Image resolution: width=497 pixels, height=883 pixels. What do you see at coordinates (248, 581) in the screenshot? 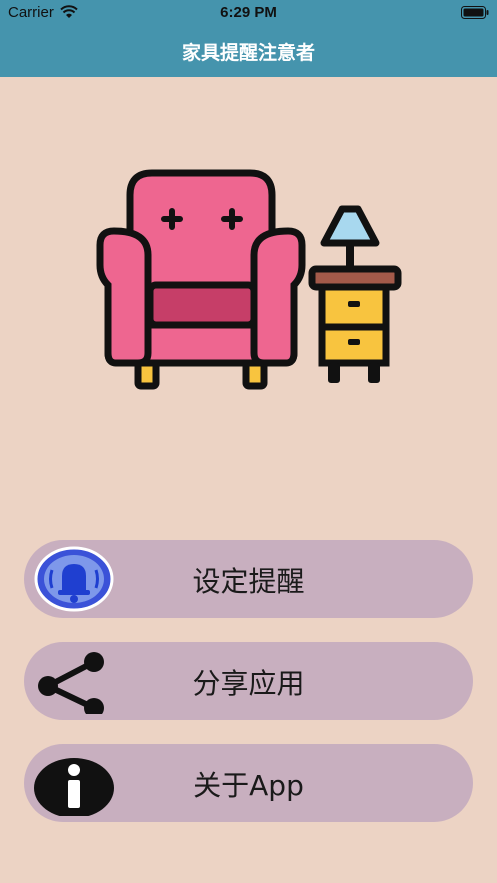
I see `set-reminder-label: 设定提醒` at bounding box center [248, 581].